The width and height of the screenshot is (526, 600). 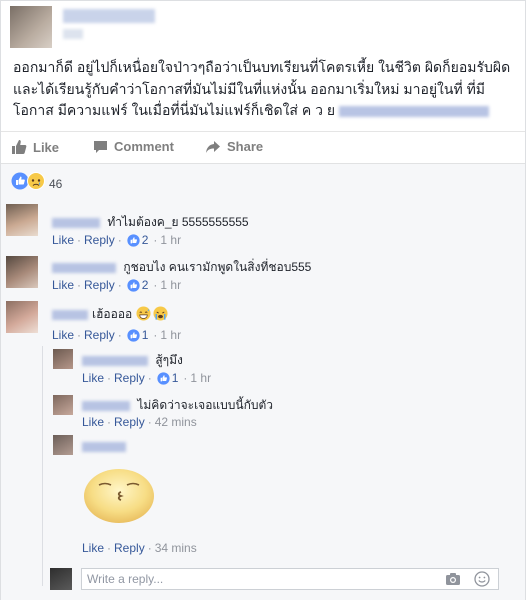 I want to click on reply-like-count: 1, so click(x=167, y=378).